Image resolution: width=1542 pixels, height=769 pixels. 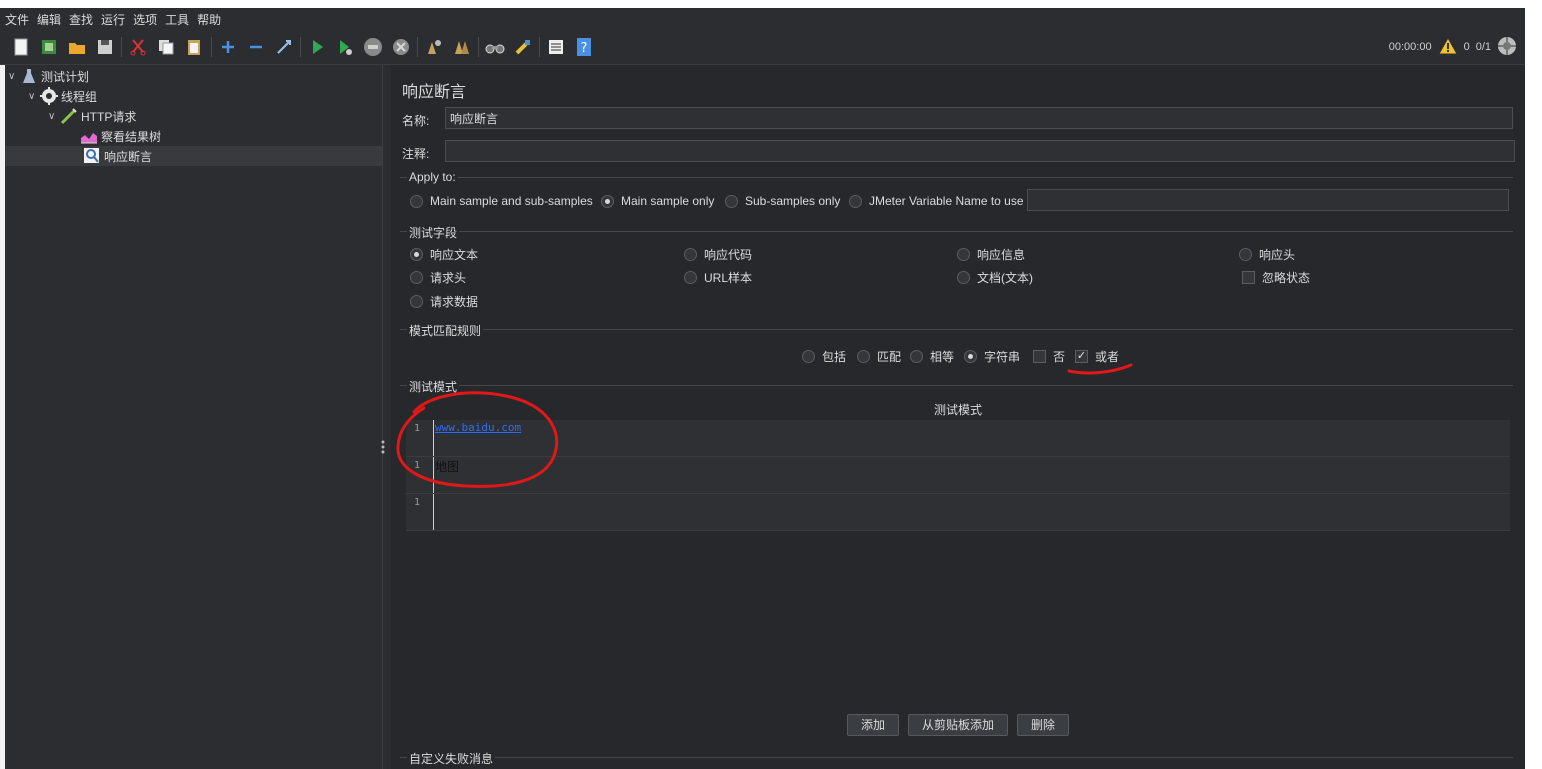 What do you see at coordinates (194, 47) in the screenshot?
I see `paste-icon` at bounding box center [194, 47].